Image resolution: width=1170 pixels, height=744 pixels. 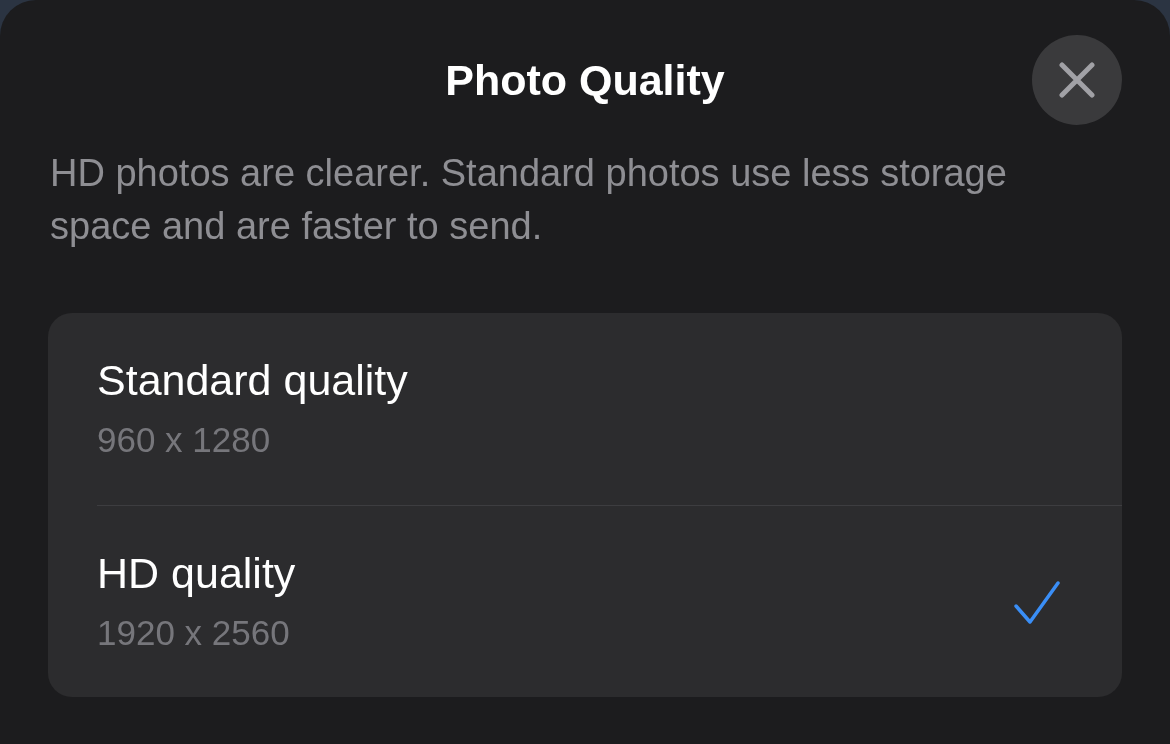 What do you see at coordinates (1077, 80) in the screenshot?
I see `close-icon` at bounding box center [1077, 80].